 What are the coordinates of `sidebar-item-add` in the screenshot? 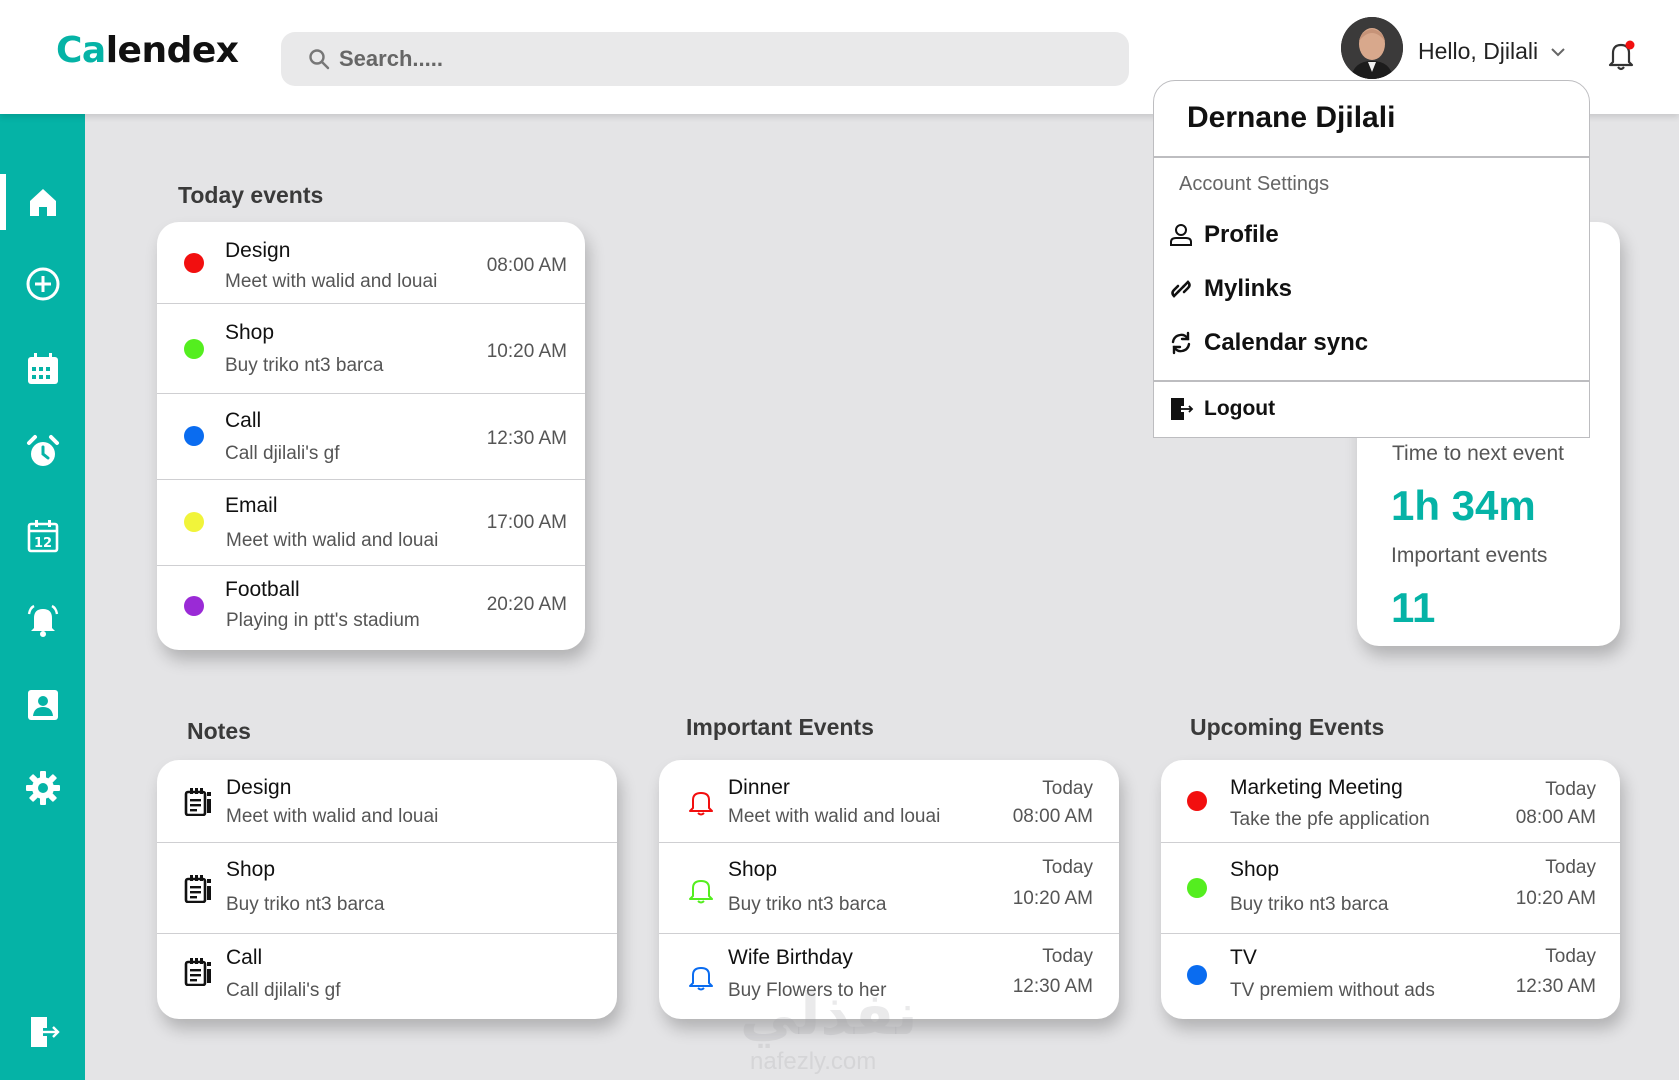 It's located at (42, 284).